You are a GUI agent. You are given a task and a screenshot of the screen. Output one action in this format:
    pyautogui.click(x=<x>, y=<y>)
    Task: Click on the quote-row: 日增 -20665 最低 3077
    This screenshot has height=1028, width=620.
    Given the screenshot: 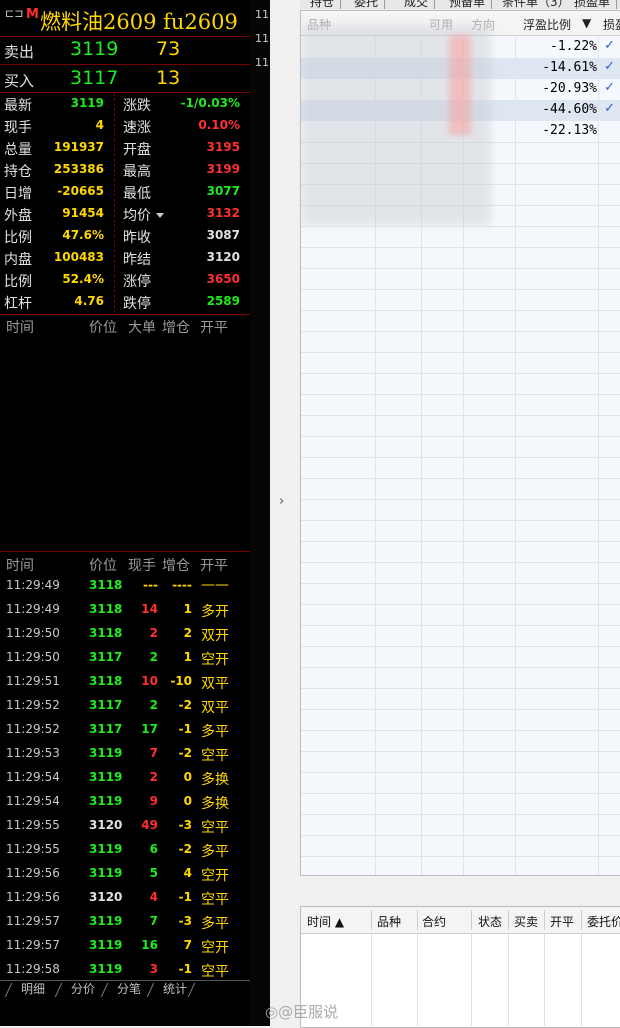 What is the action you would take?
    pyautogui.click(x=125, y=192)
    